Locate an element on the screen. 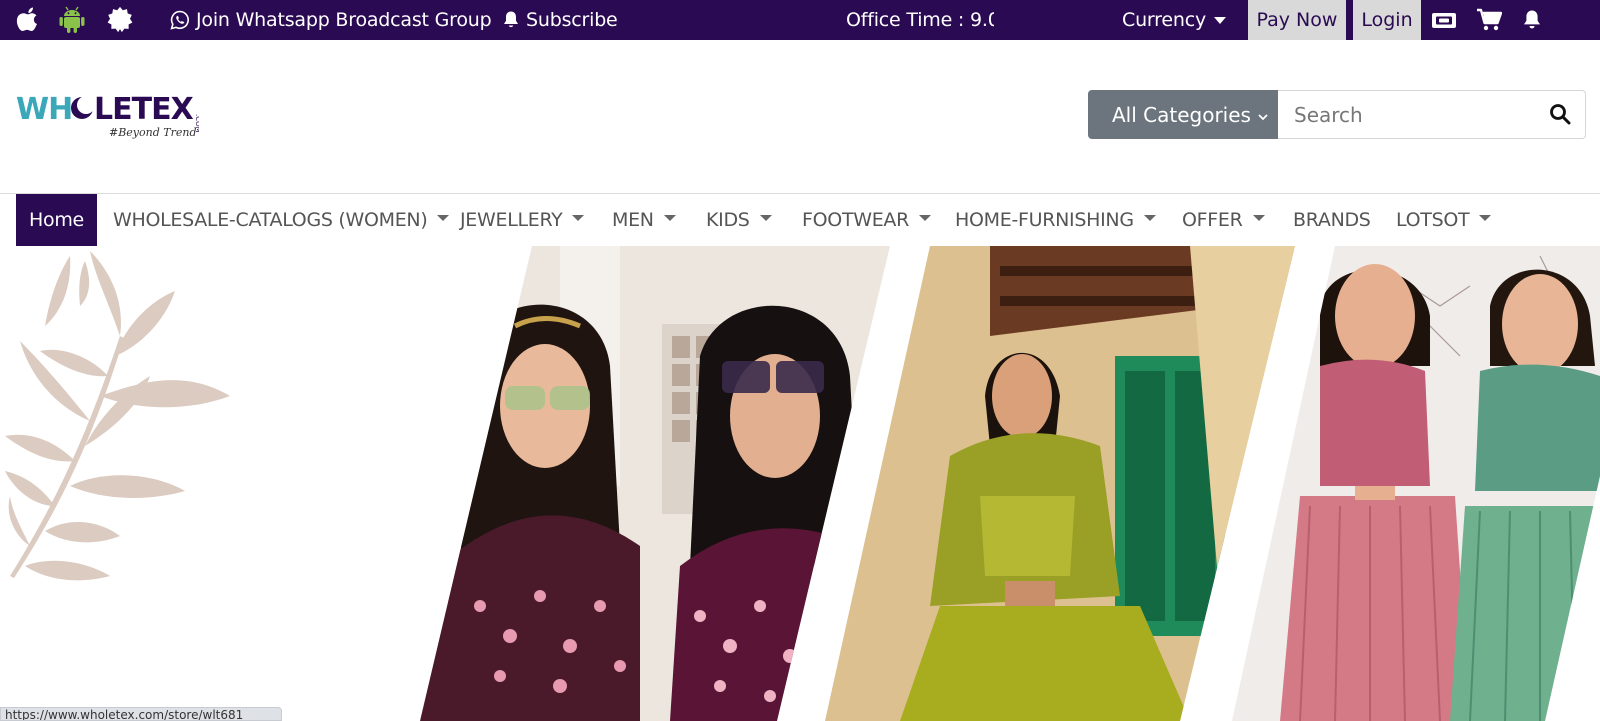  login-button: Login is located at coordinates (1387, 20).